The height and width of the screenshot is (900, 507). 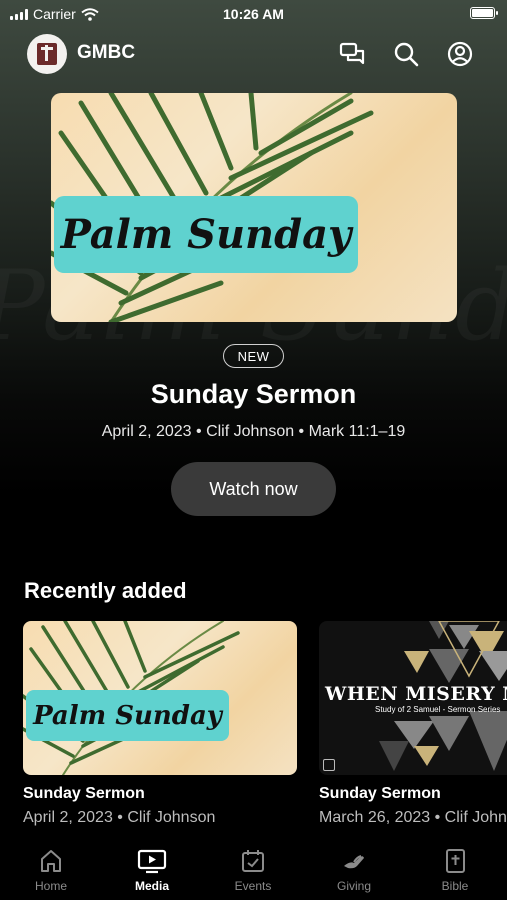 I want to click on tab-events: Events, so click(x=253, y=870).